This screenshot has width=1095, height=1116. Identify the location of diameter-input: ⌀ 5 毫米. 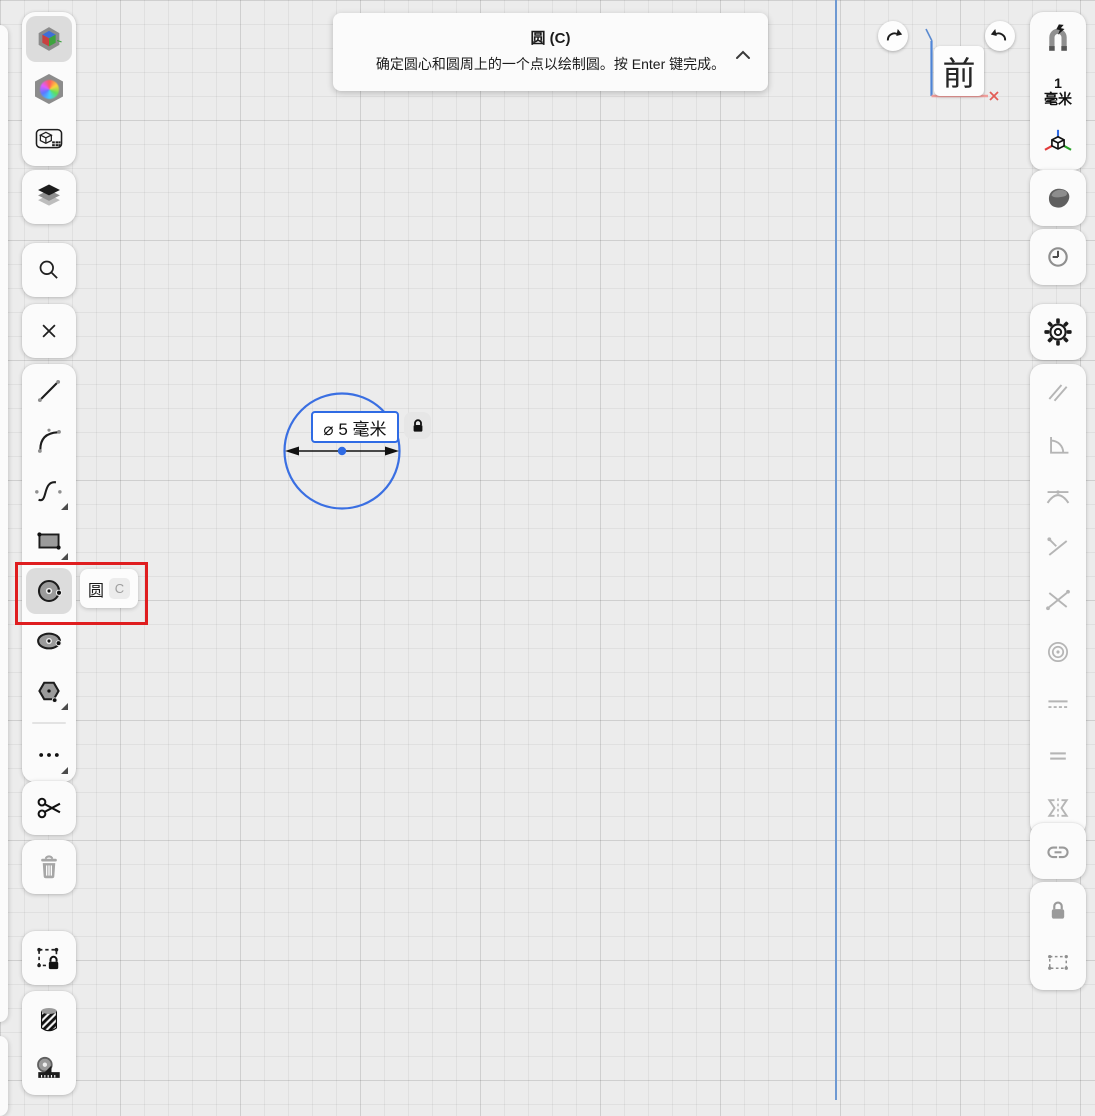
(355, 427).